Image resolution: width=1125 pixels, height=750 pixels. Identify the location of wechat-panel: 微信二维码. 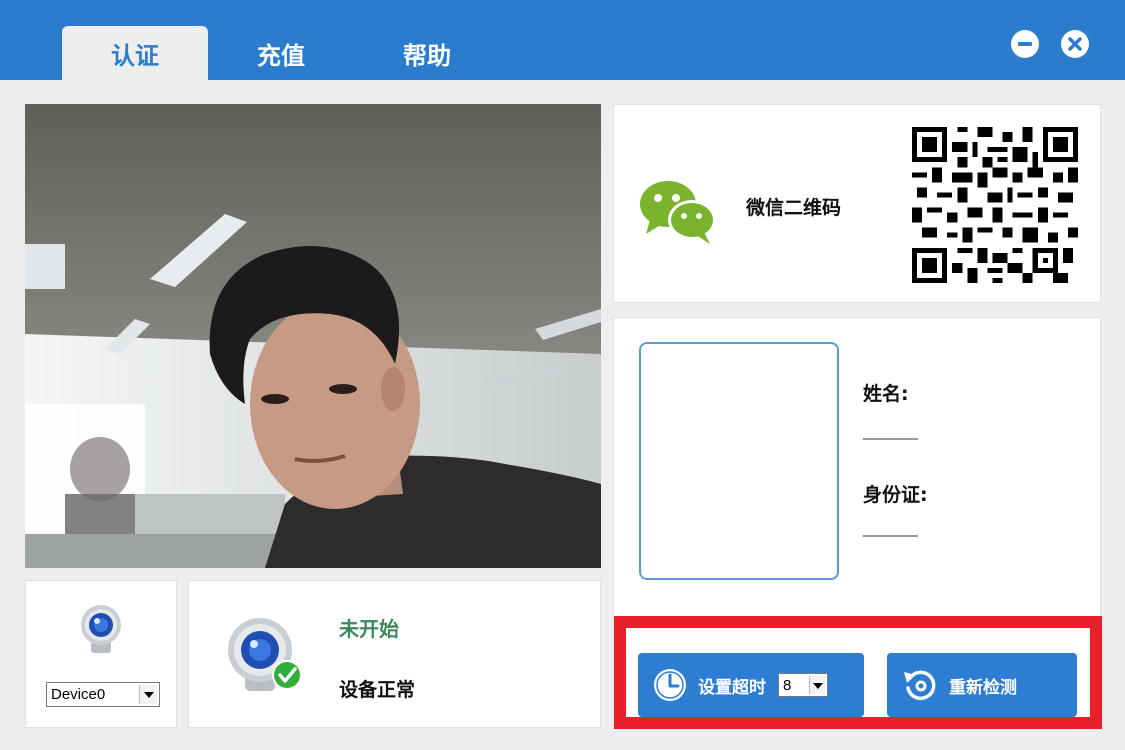
(857, 203).